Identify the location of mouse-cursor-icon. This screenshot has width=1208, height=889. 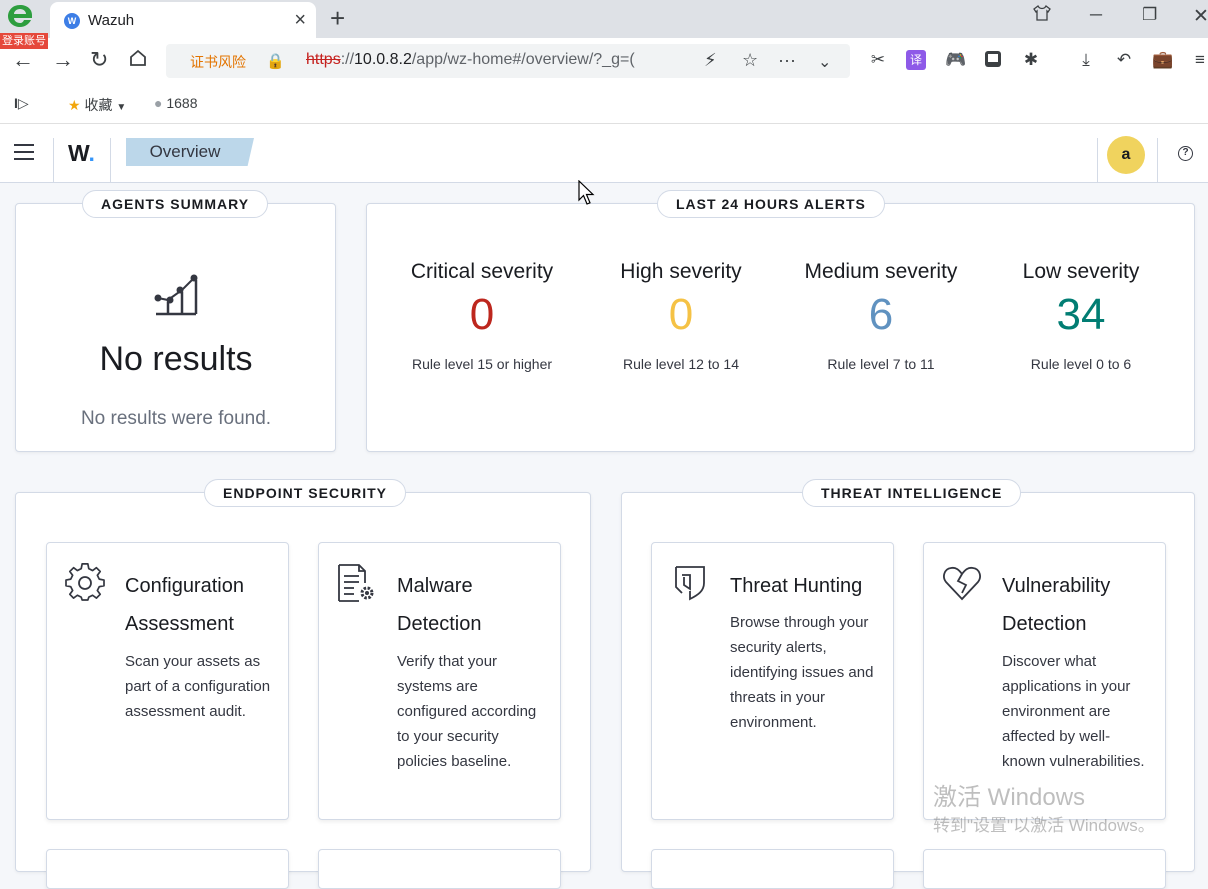
(586, 192).